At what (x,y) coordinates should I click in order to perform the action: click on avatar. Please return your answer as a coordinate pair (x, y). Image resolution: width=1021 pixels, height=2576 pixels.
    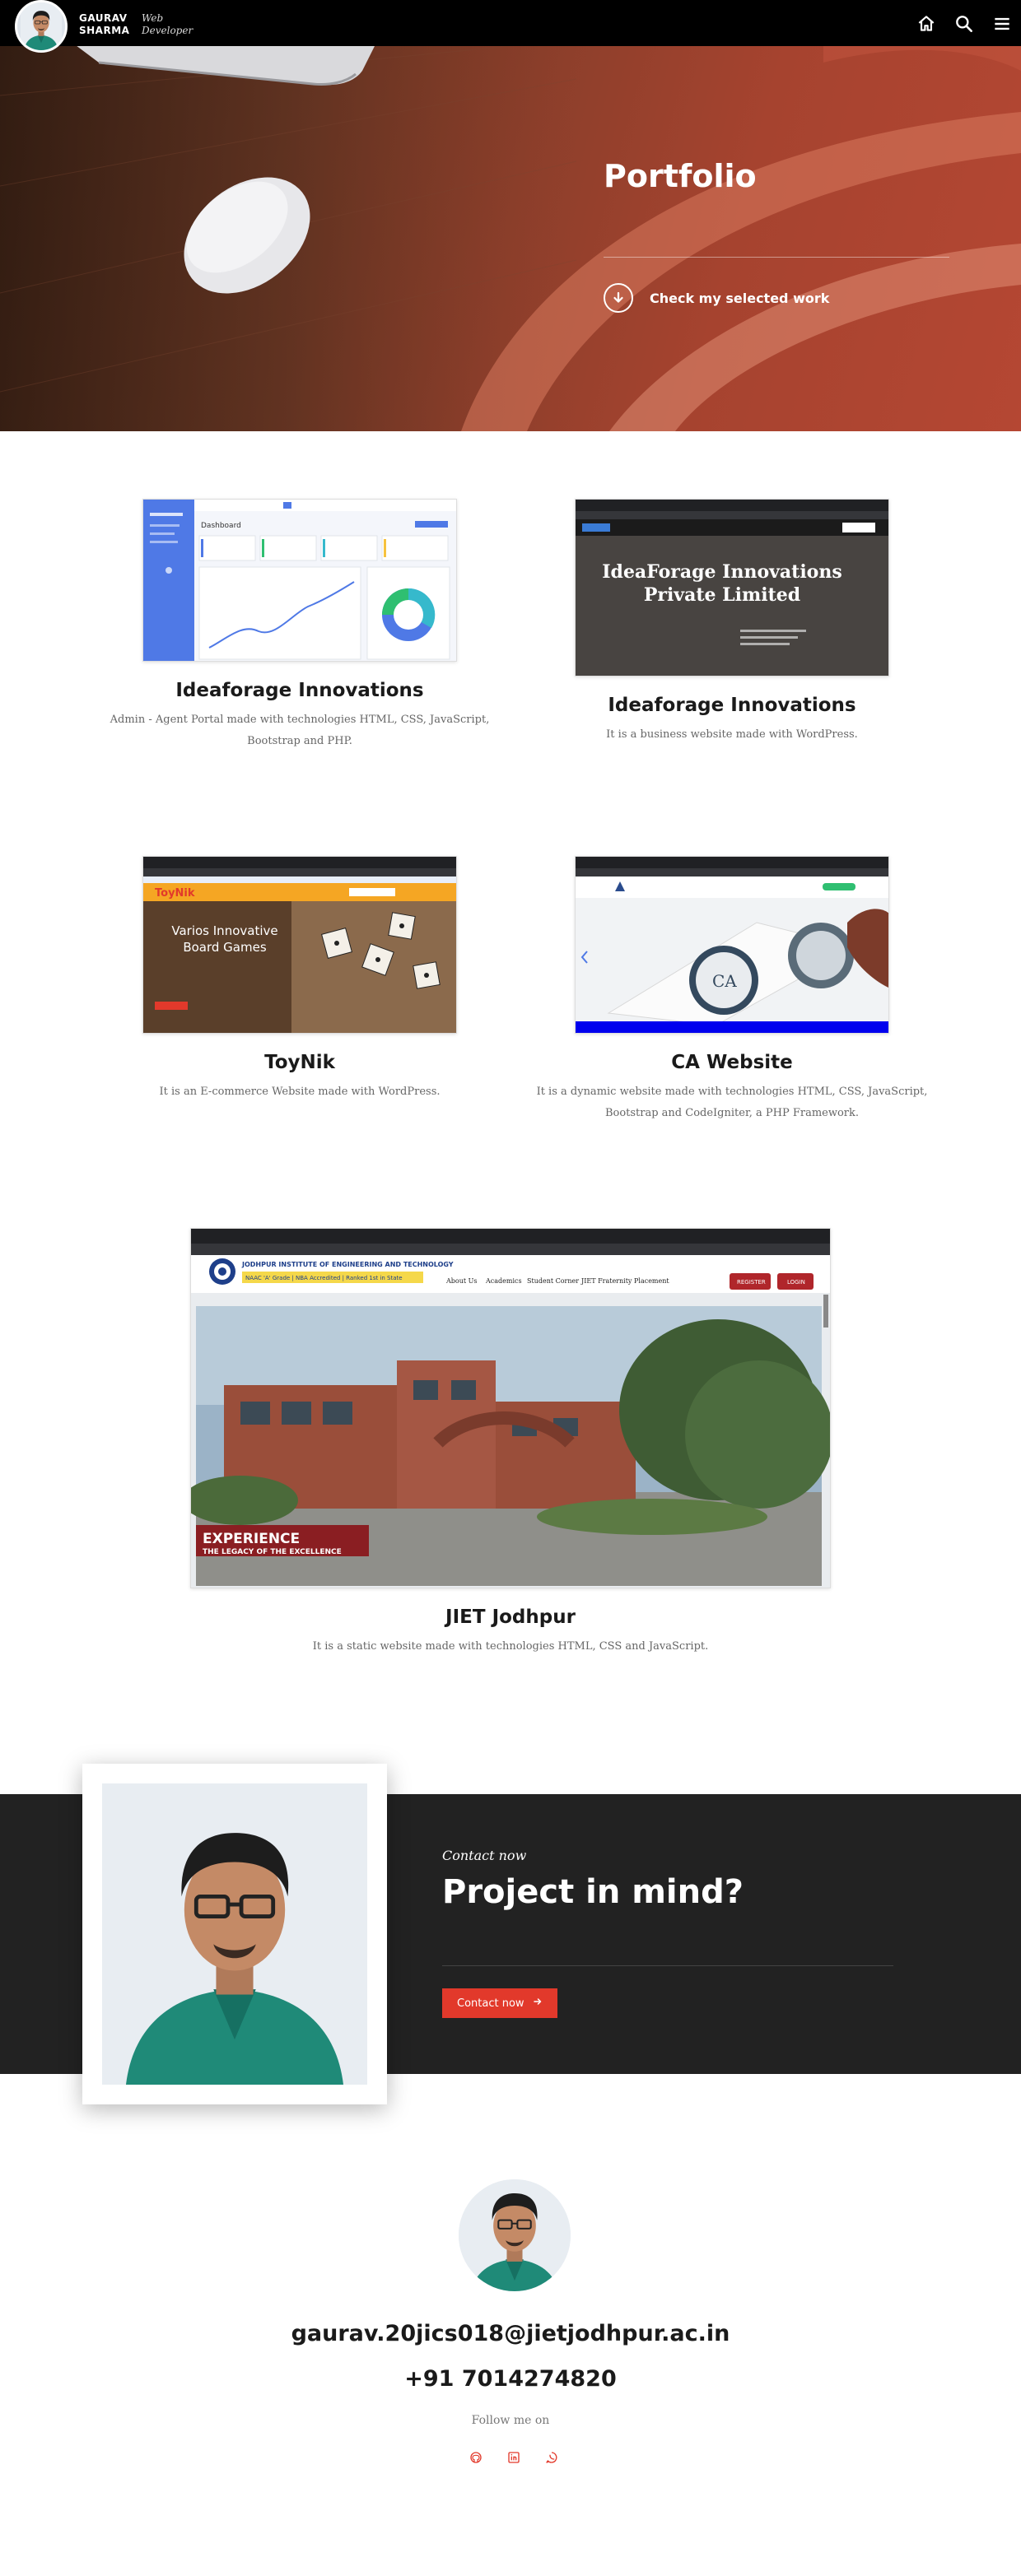
    Looking at the image, I should click on (41, 26).